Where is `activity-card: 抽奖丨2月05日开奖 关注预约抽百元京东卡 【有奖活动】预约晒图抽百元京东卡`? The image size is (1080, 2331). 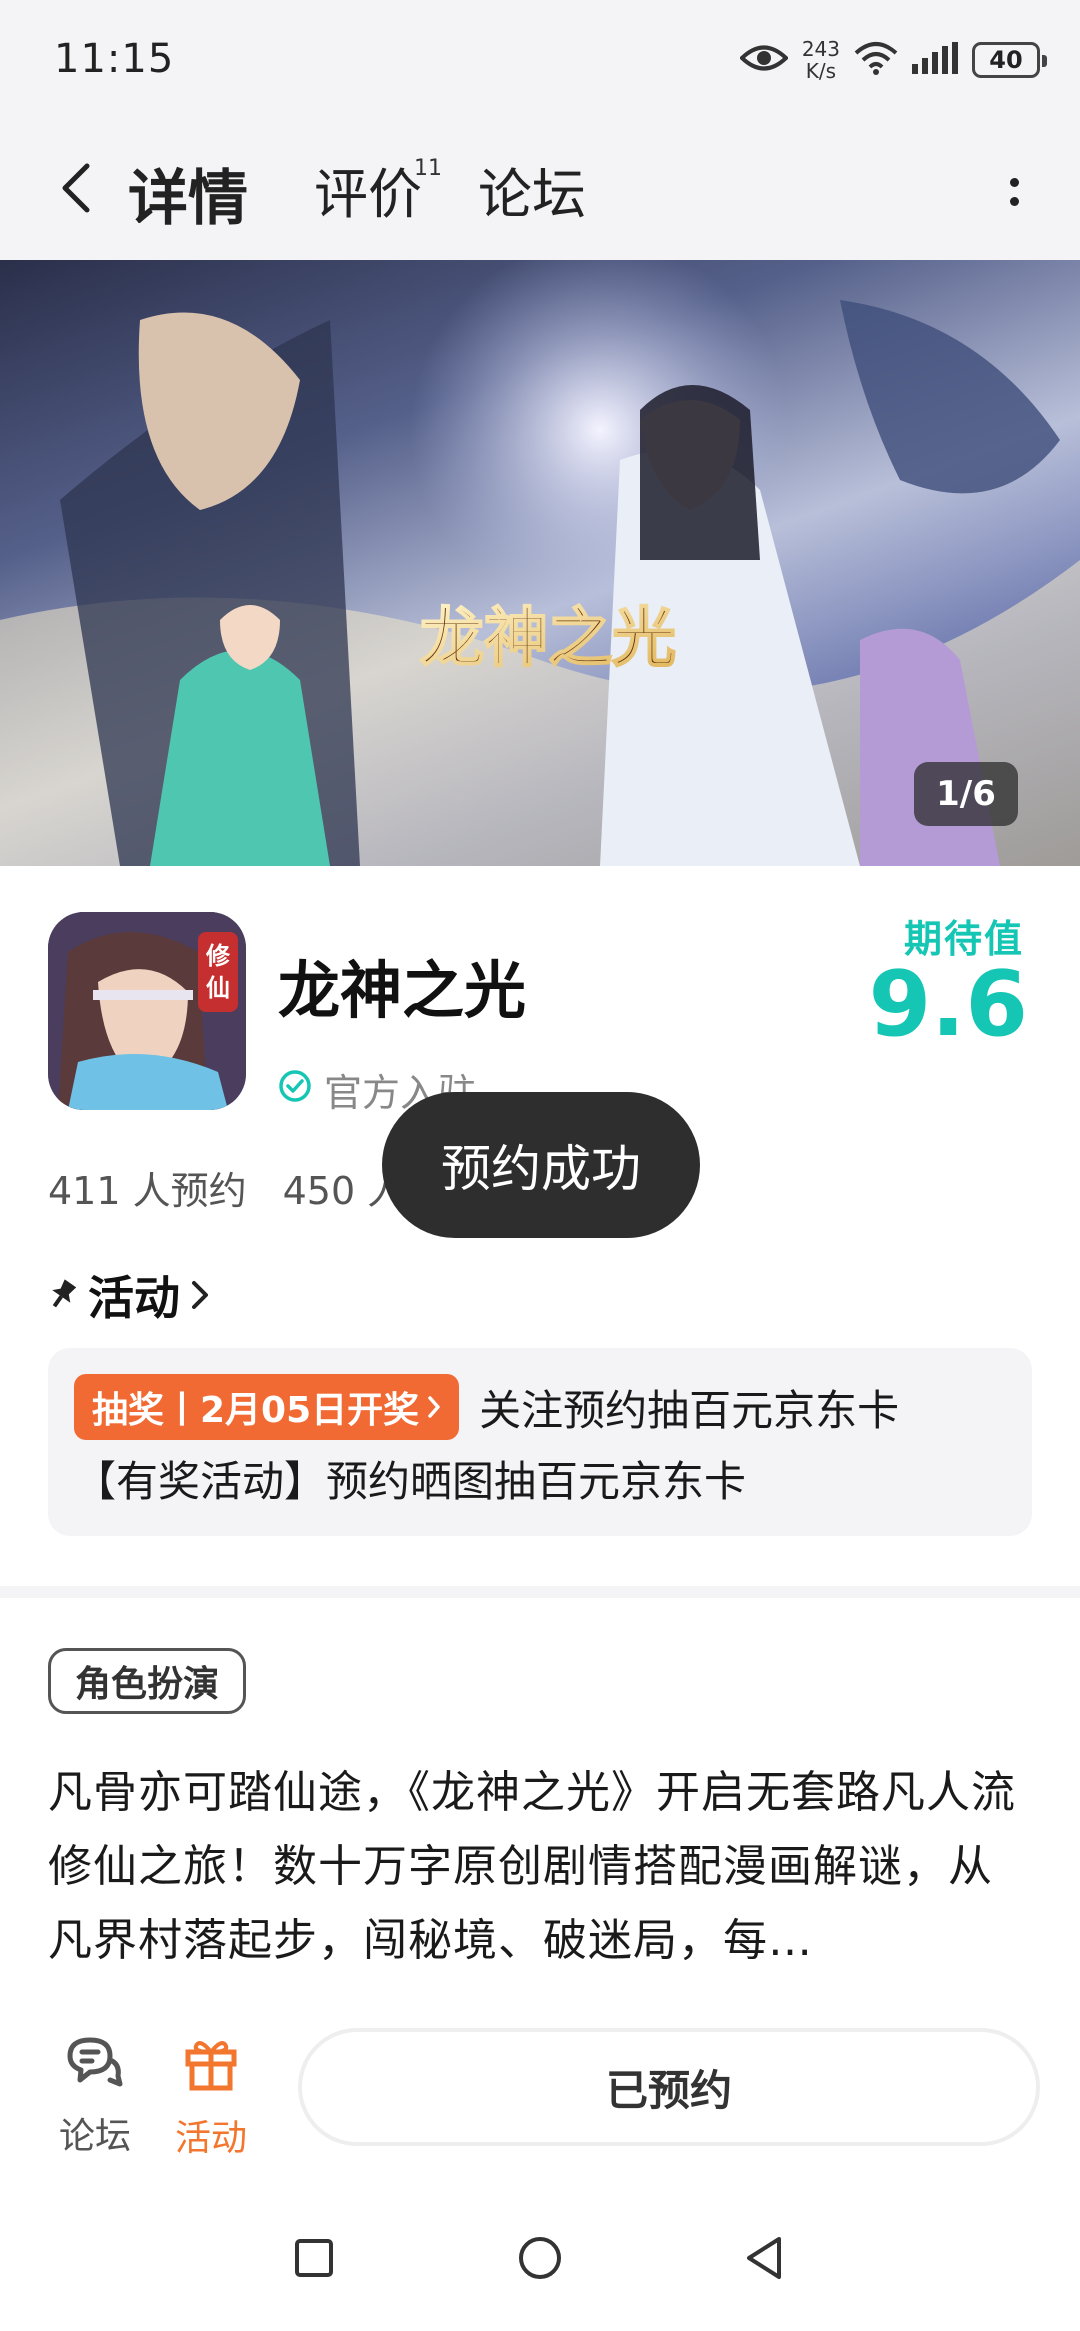 activity-card: 抽奖丨2月05日开奖 关注预约抽百元京东卡 【有奖活动】预约晒图抽百元京东卡 is located at coordinates (540, 1442).